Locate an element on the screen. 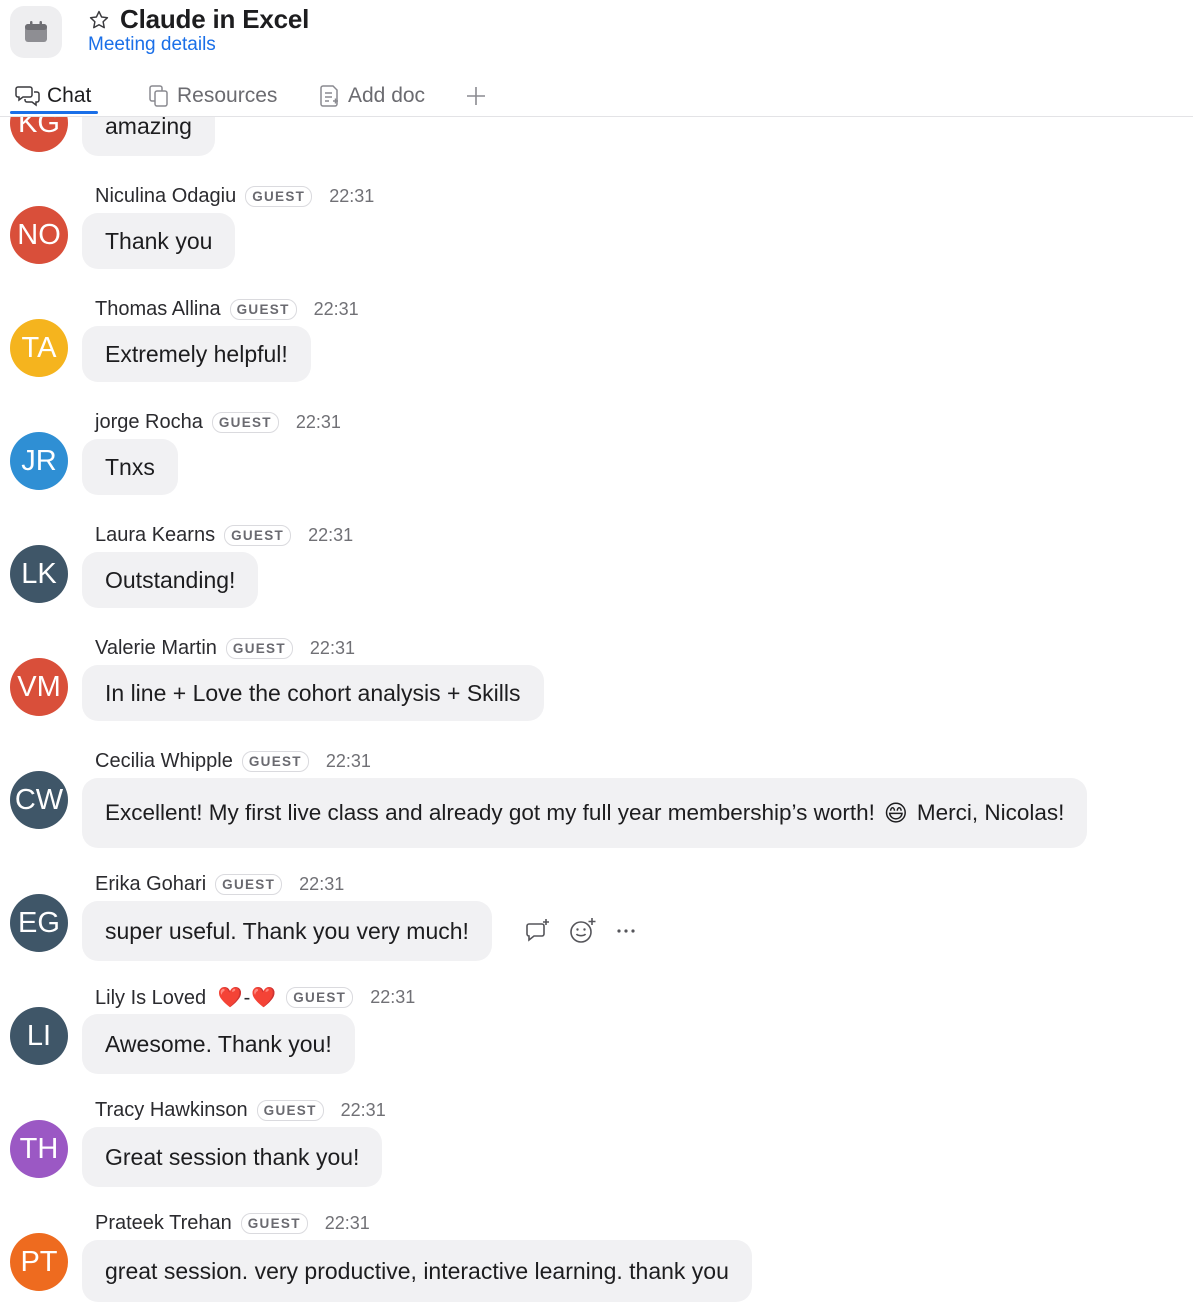  message-bubble: Awesome. Thank you! is located at coordinates (218, 1044).